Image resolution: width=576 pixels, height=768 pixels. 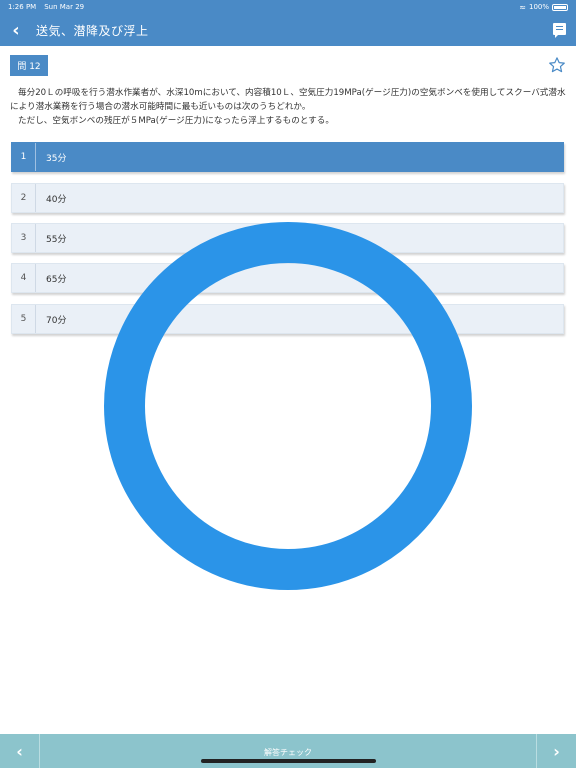 I want to click on battery-percent: 100%, so click(x=538, y=7).